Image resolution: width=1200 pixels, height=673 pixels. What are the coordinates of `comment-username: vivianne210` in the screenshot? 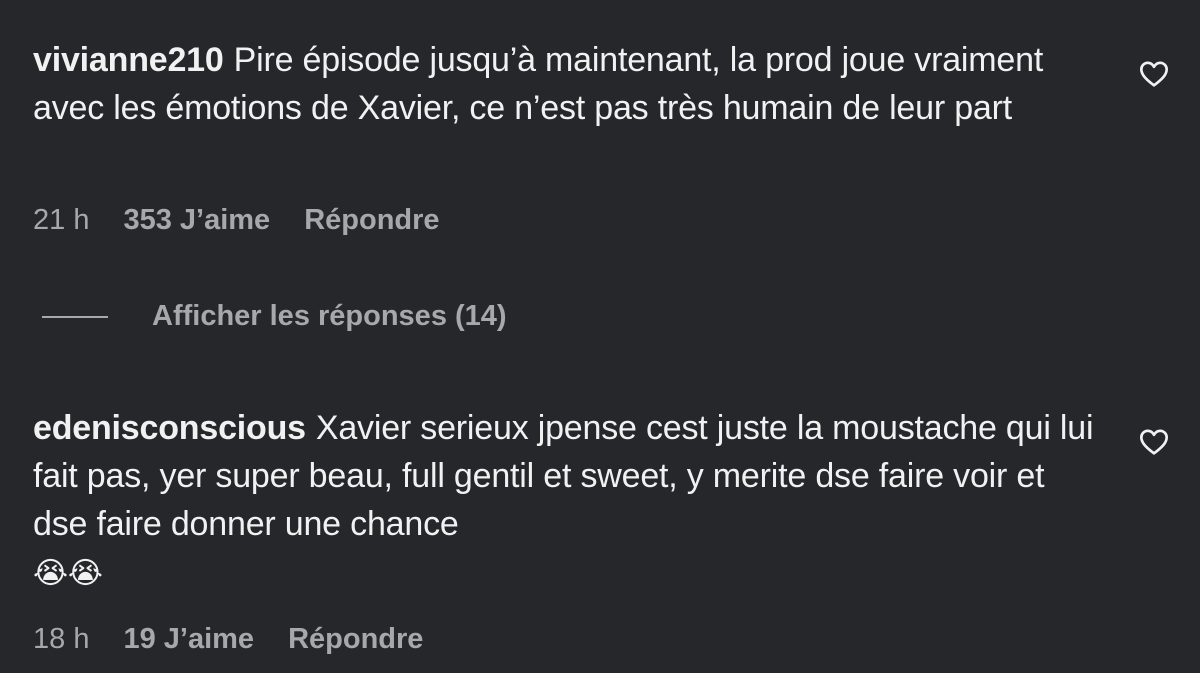 It's located at (128, 60).